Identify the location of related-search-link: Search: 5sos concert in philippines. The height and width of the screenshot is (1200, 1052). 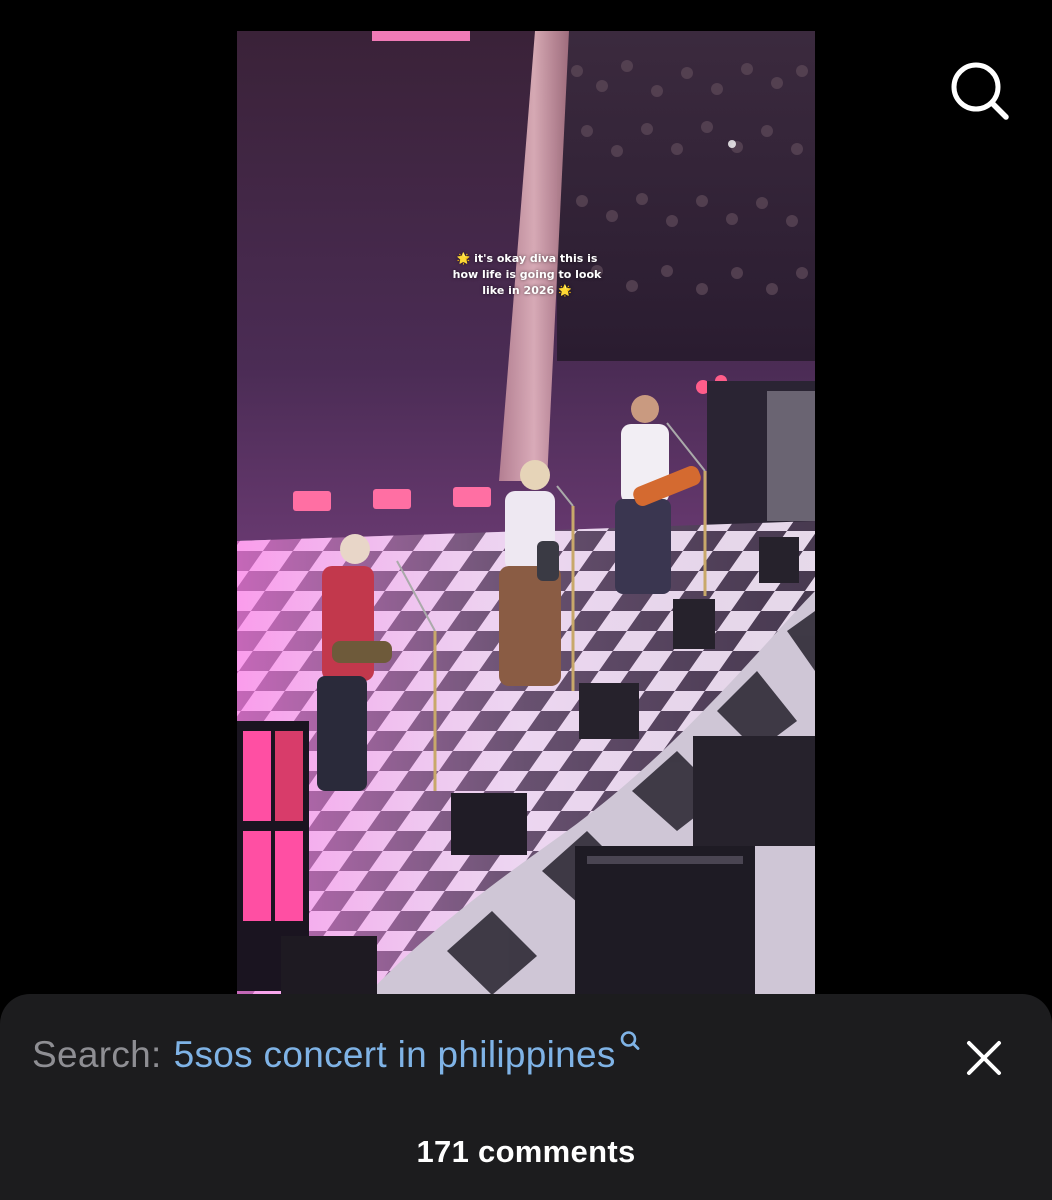
(336, 1055).